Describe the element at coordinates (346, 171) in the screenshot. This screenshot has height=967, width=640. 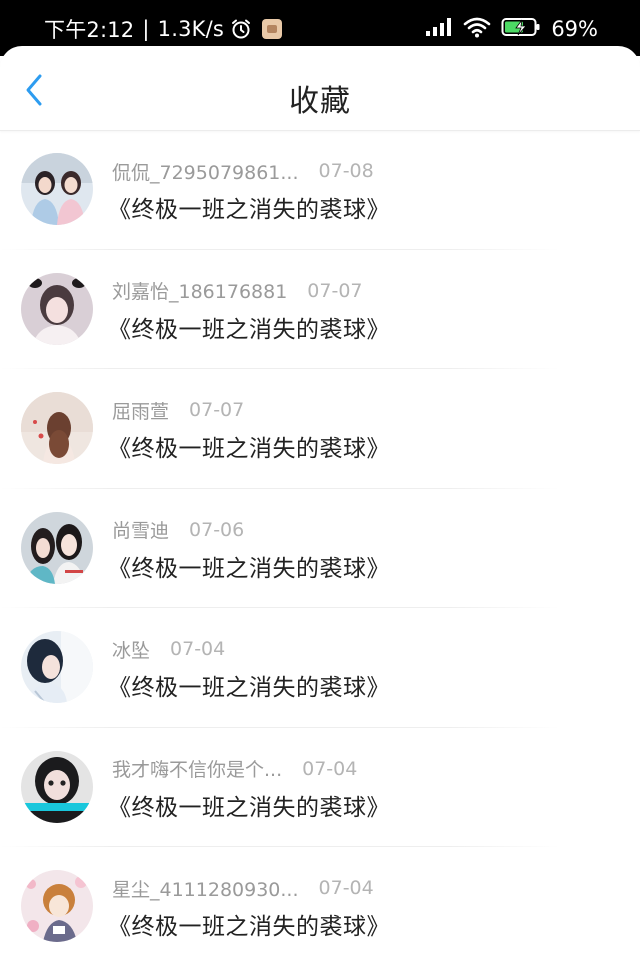
I see `item-date: 07-08` at that location.